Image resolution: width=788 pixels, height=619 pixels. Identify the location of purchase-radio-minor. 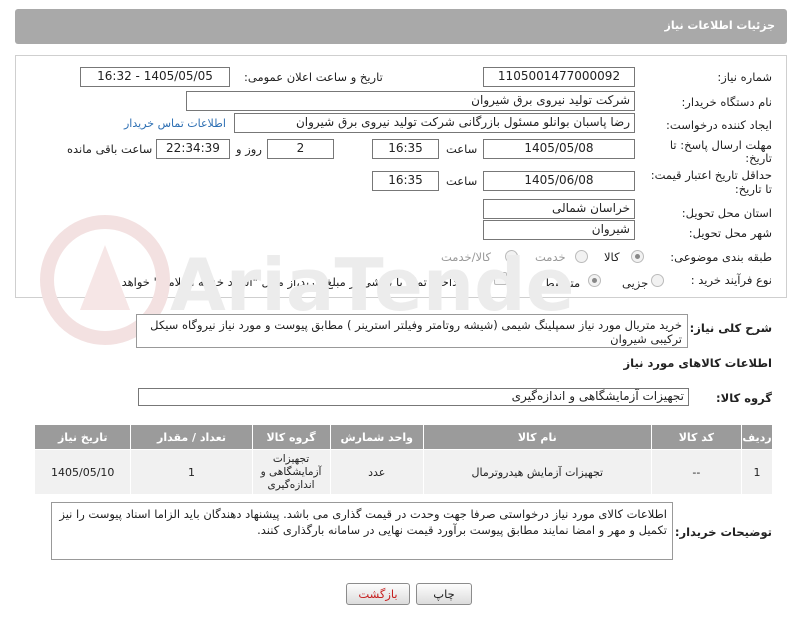
(657, 280).